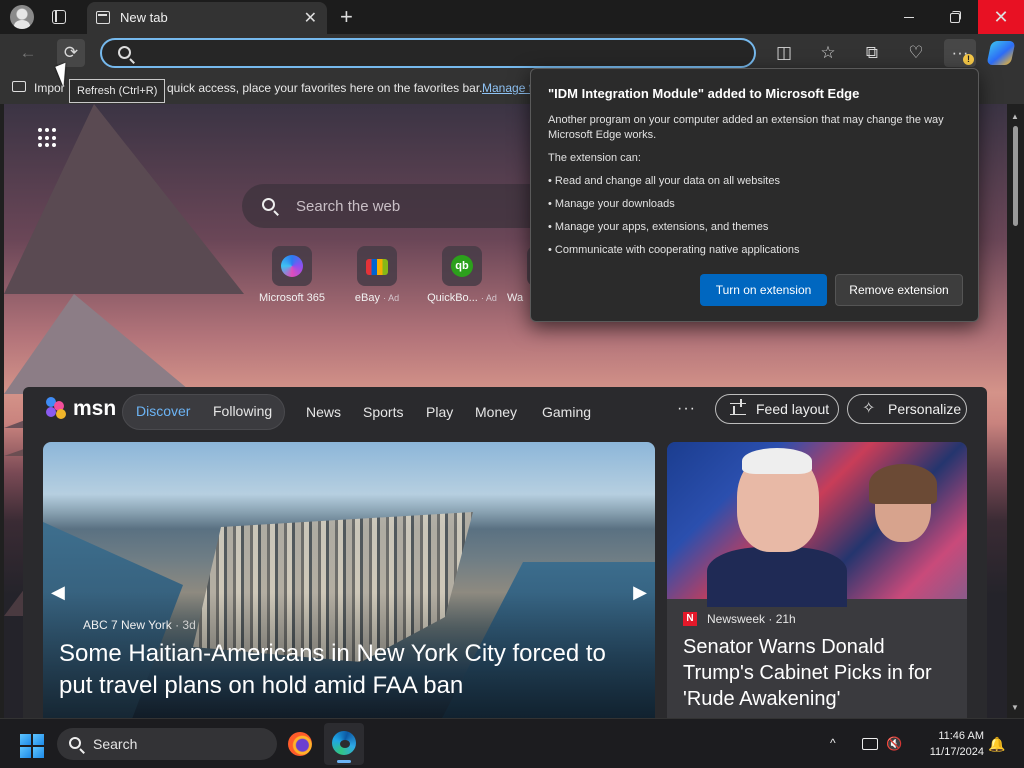 The height and width of the screenshot is (768, 1024). I want to click on clock: 11:46 AM 11/17/2024, so click(948, 744).